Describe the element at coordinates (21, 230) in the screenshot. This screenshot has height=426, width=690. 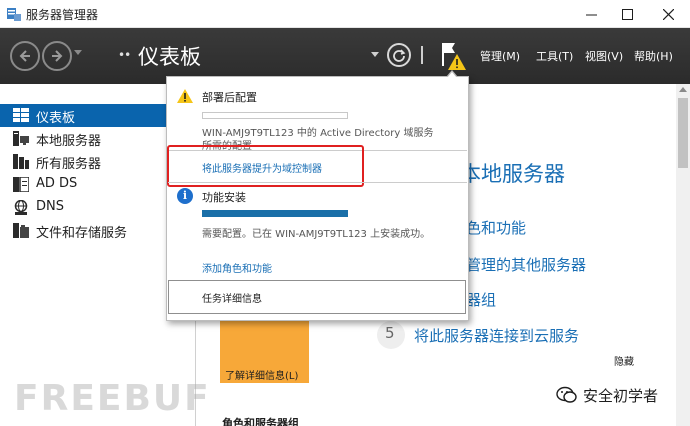
I see `file-storage-icon` at that location.